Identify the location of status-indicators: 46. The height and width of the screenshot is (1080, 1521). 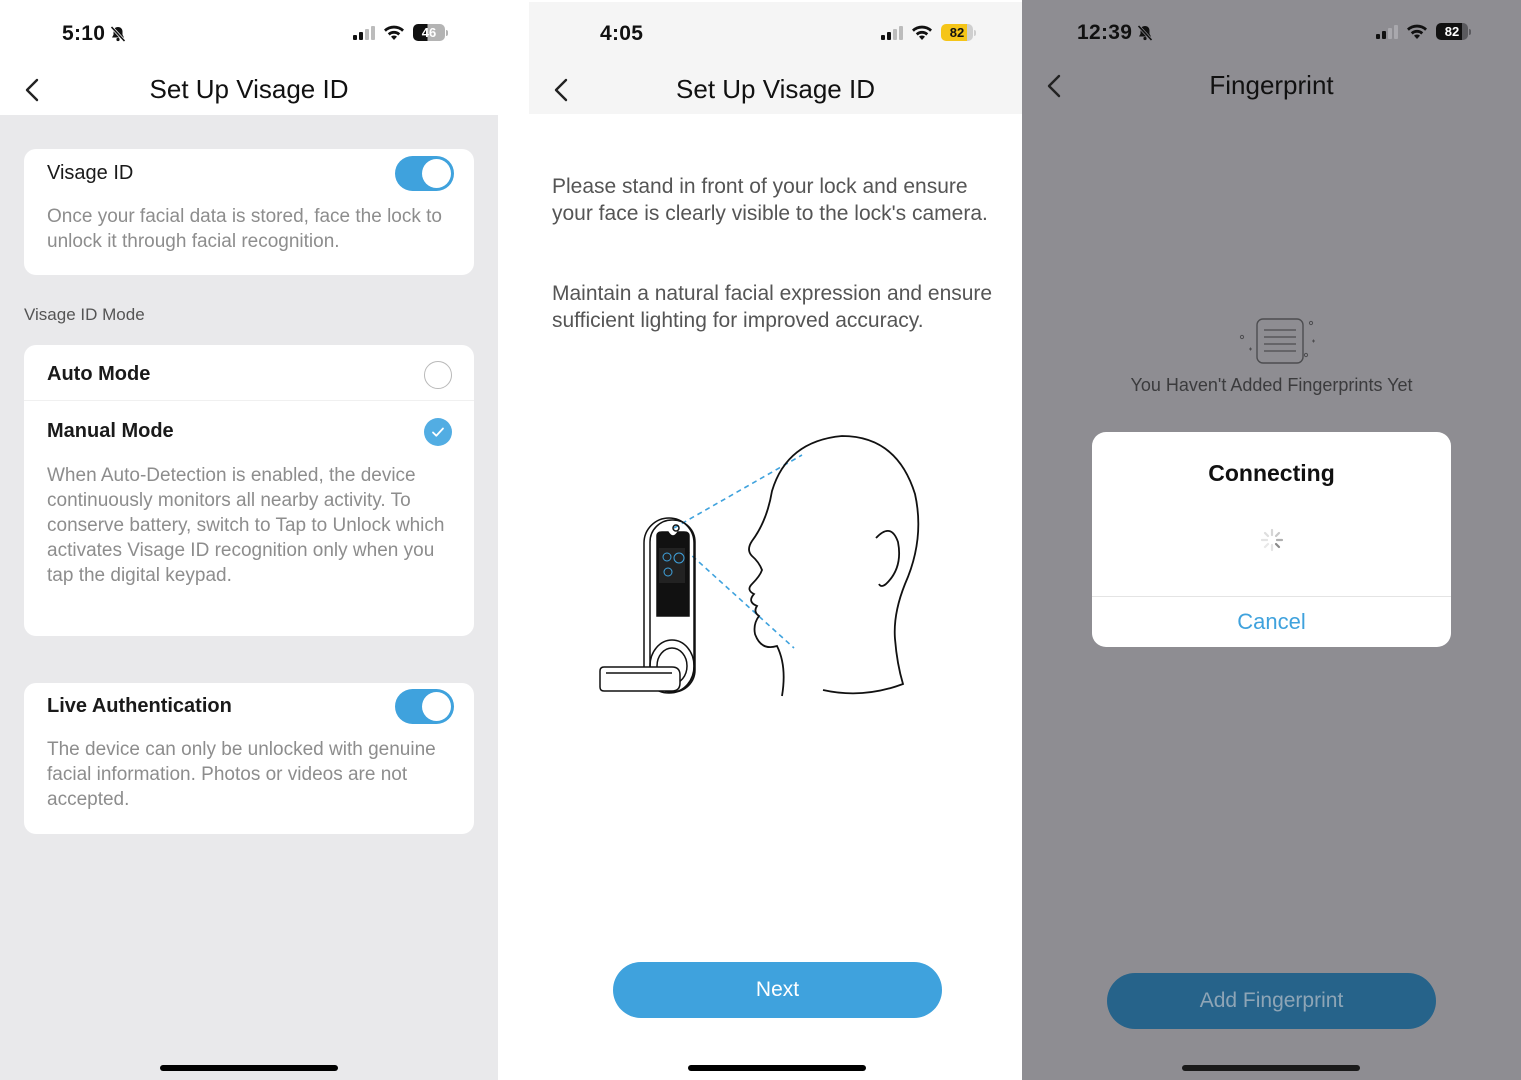
(400, 32).